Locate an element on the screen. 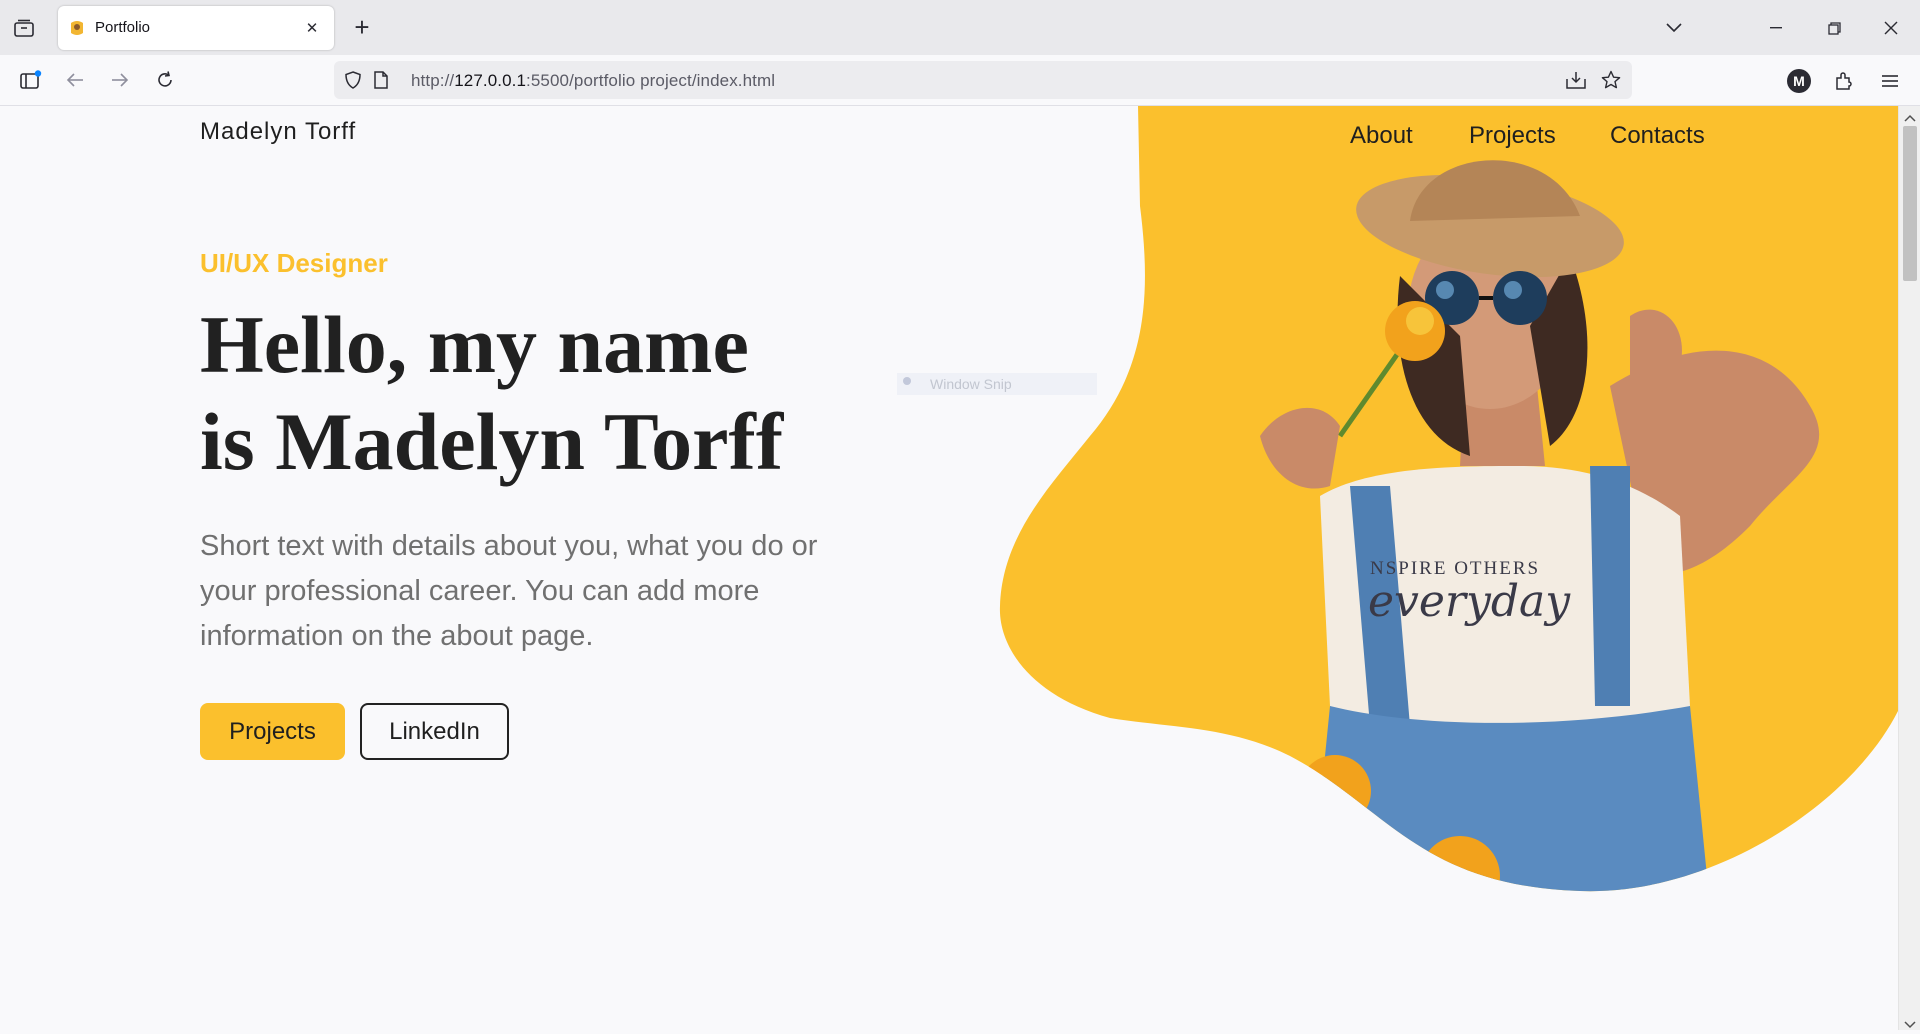  snip-label: Window Snip is located at coordinates (971, 384).